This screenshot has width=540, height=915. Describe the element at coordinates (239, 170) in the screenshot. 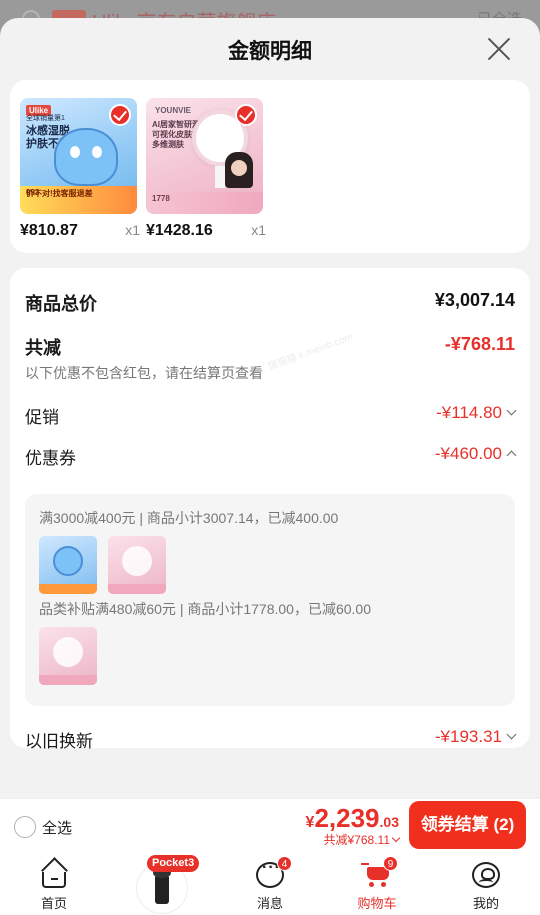

I see `model-image` at that location.